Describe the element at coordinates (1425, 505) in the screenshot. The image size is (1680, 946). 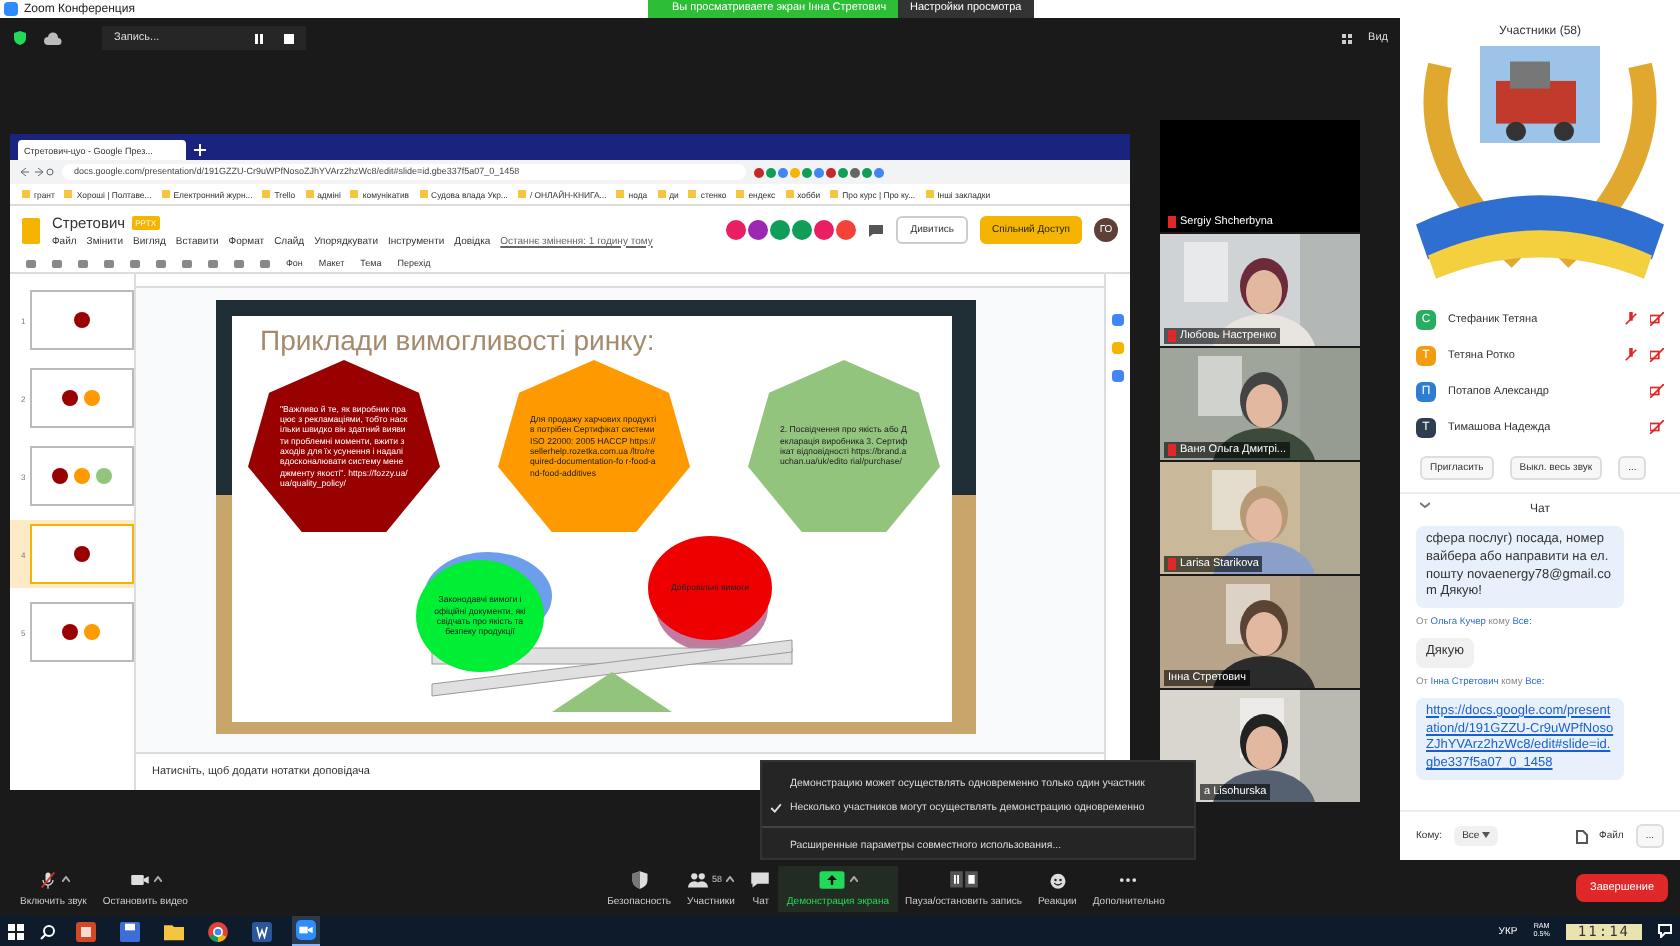
I see `collapse-icon` at that location.